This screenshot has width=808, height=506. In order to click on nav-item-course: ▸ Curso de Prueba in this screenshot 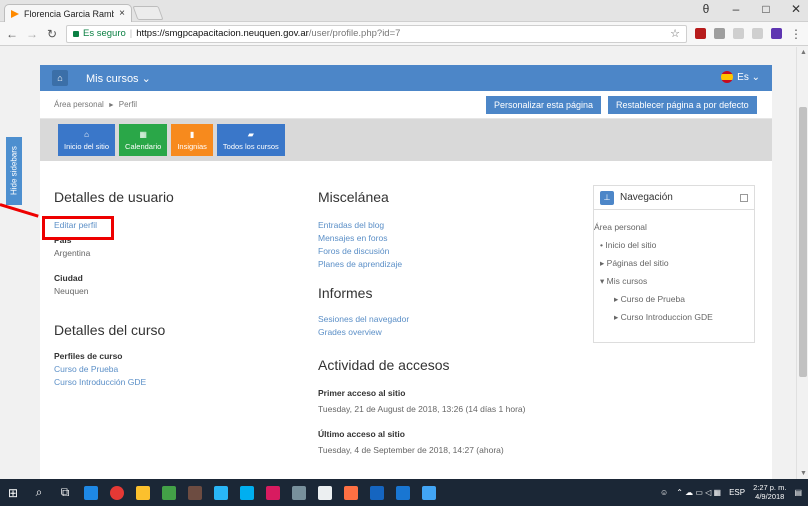, I will do `click(674, 299)`.